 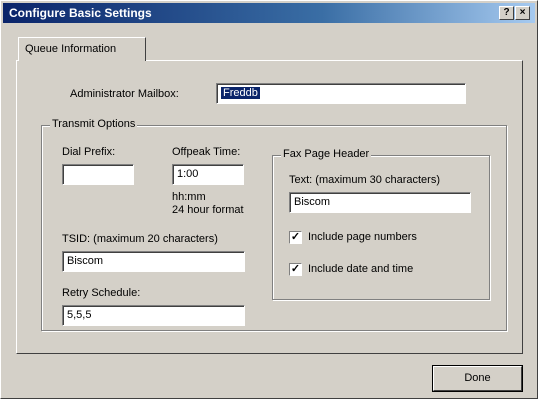 I want to click on include-page-numbers-label: Include page numbers, so click(x=362, y=237).